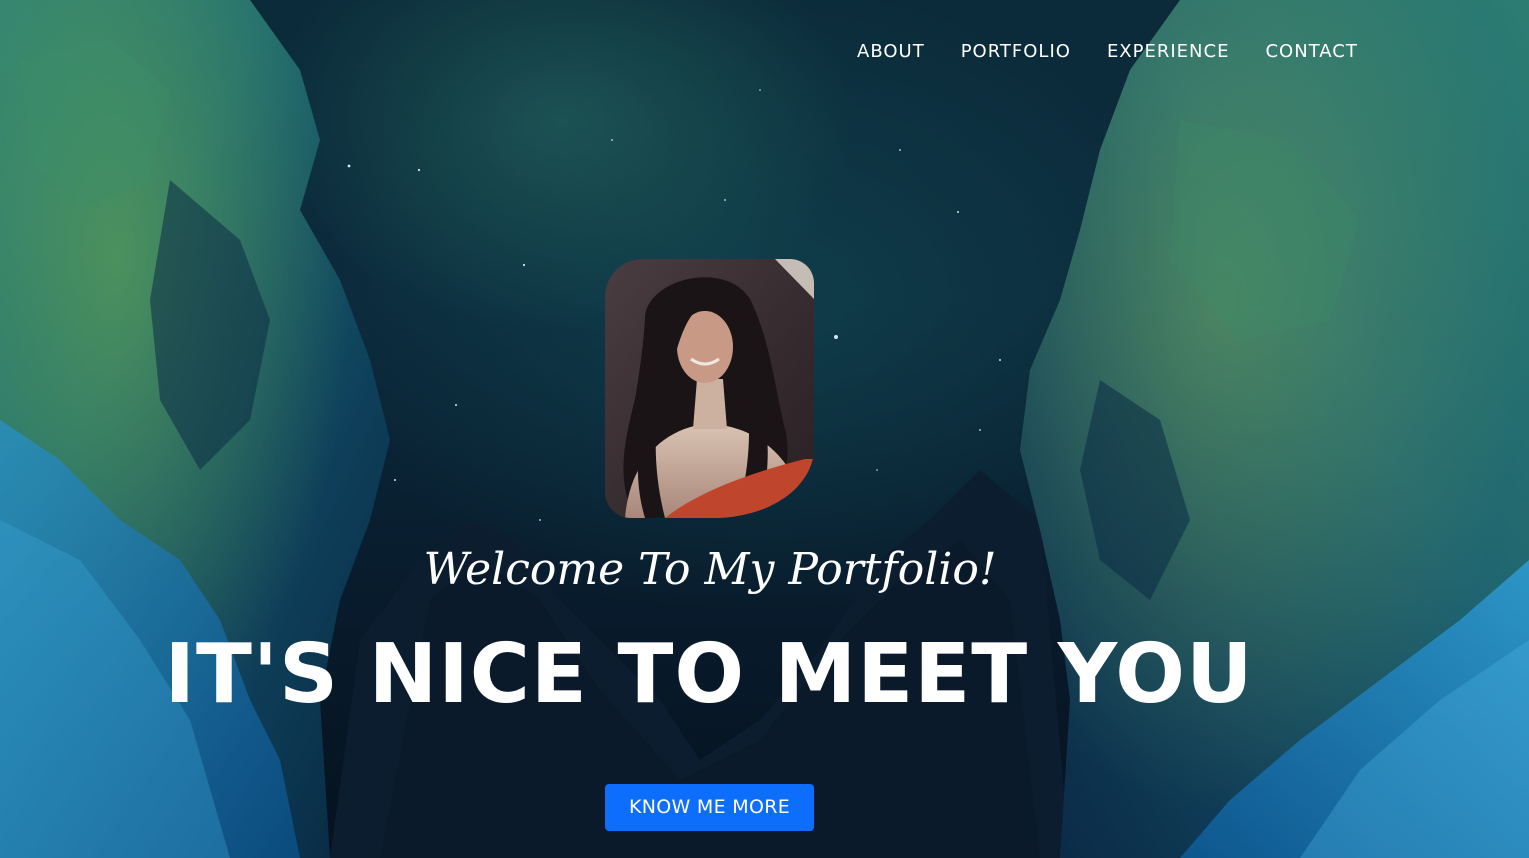  What do you see at coordinates (1016, 52) in the screenshot?
I see `nav-item-portfolio: PORTFOLIO` at bounding box center [1016, 52].